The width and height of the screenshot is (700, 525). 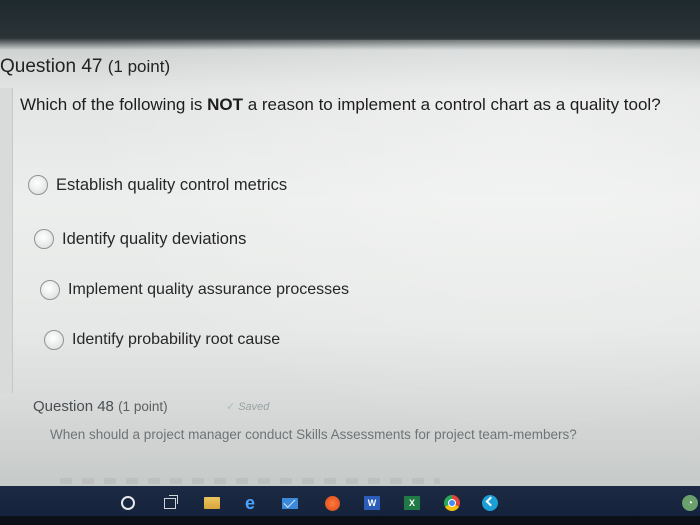 I want to click on question-48-points: (1 point), so click(x=143, y=406).